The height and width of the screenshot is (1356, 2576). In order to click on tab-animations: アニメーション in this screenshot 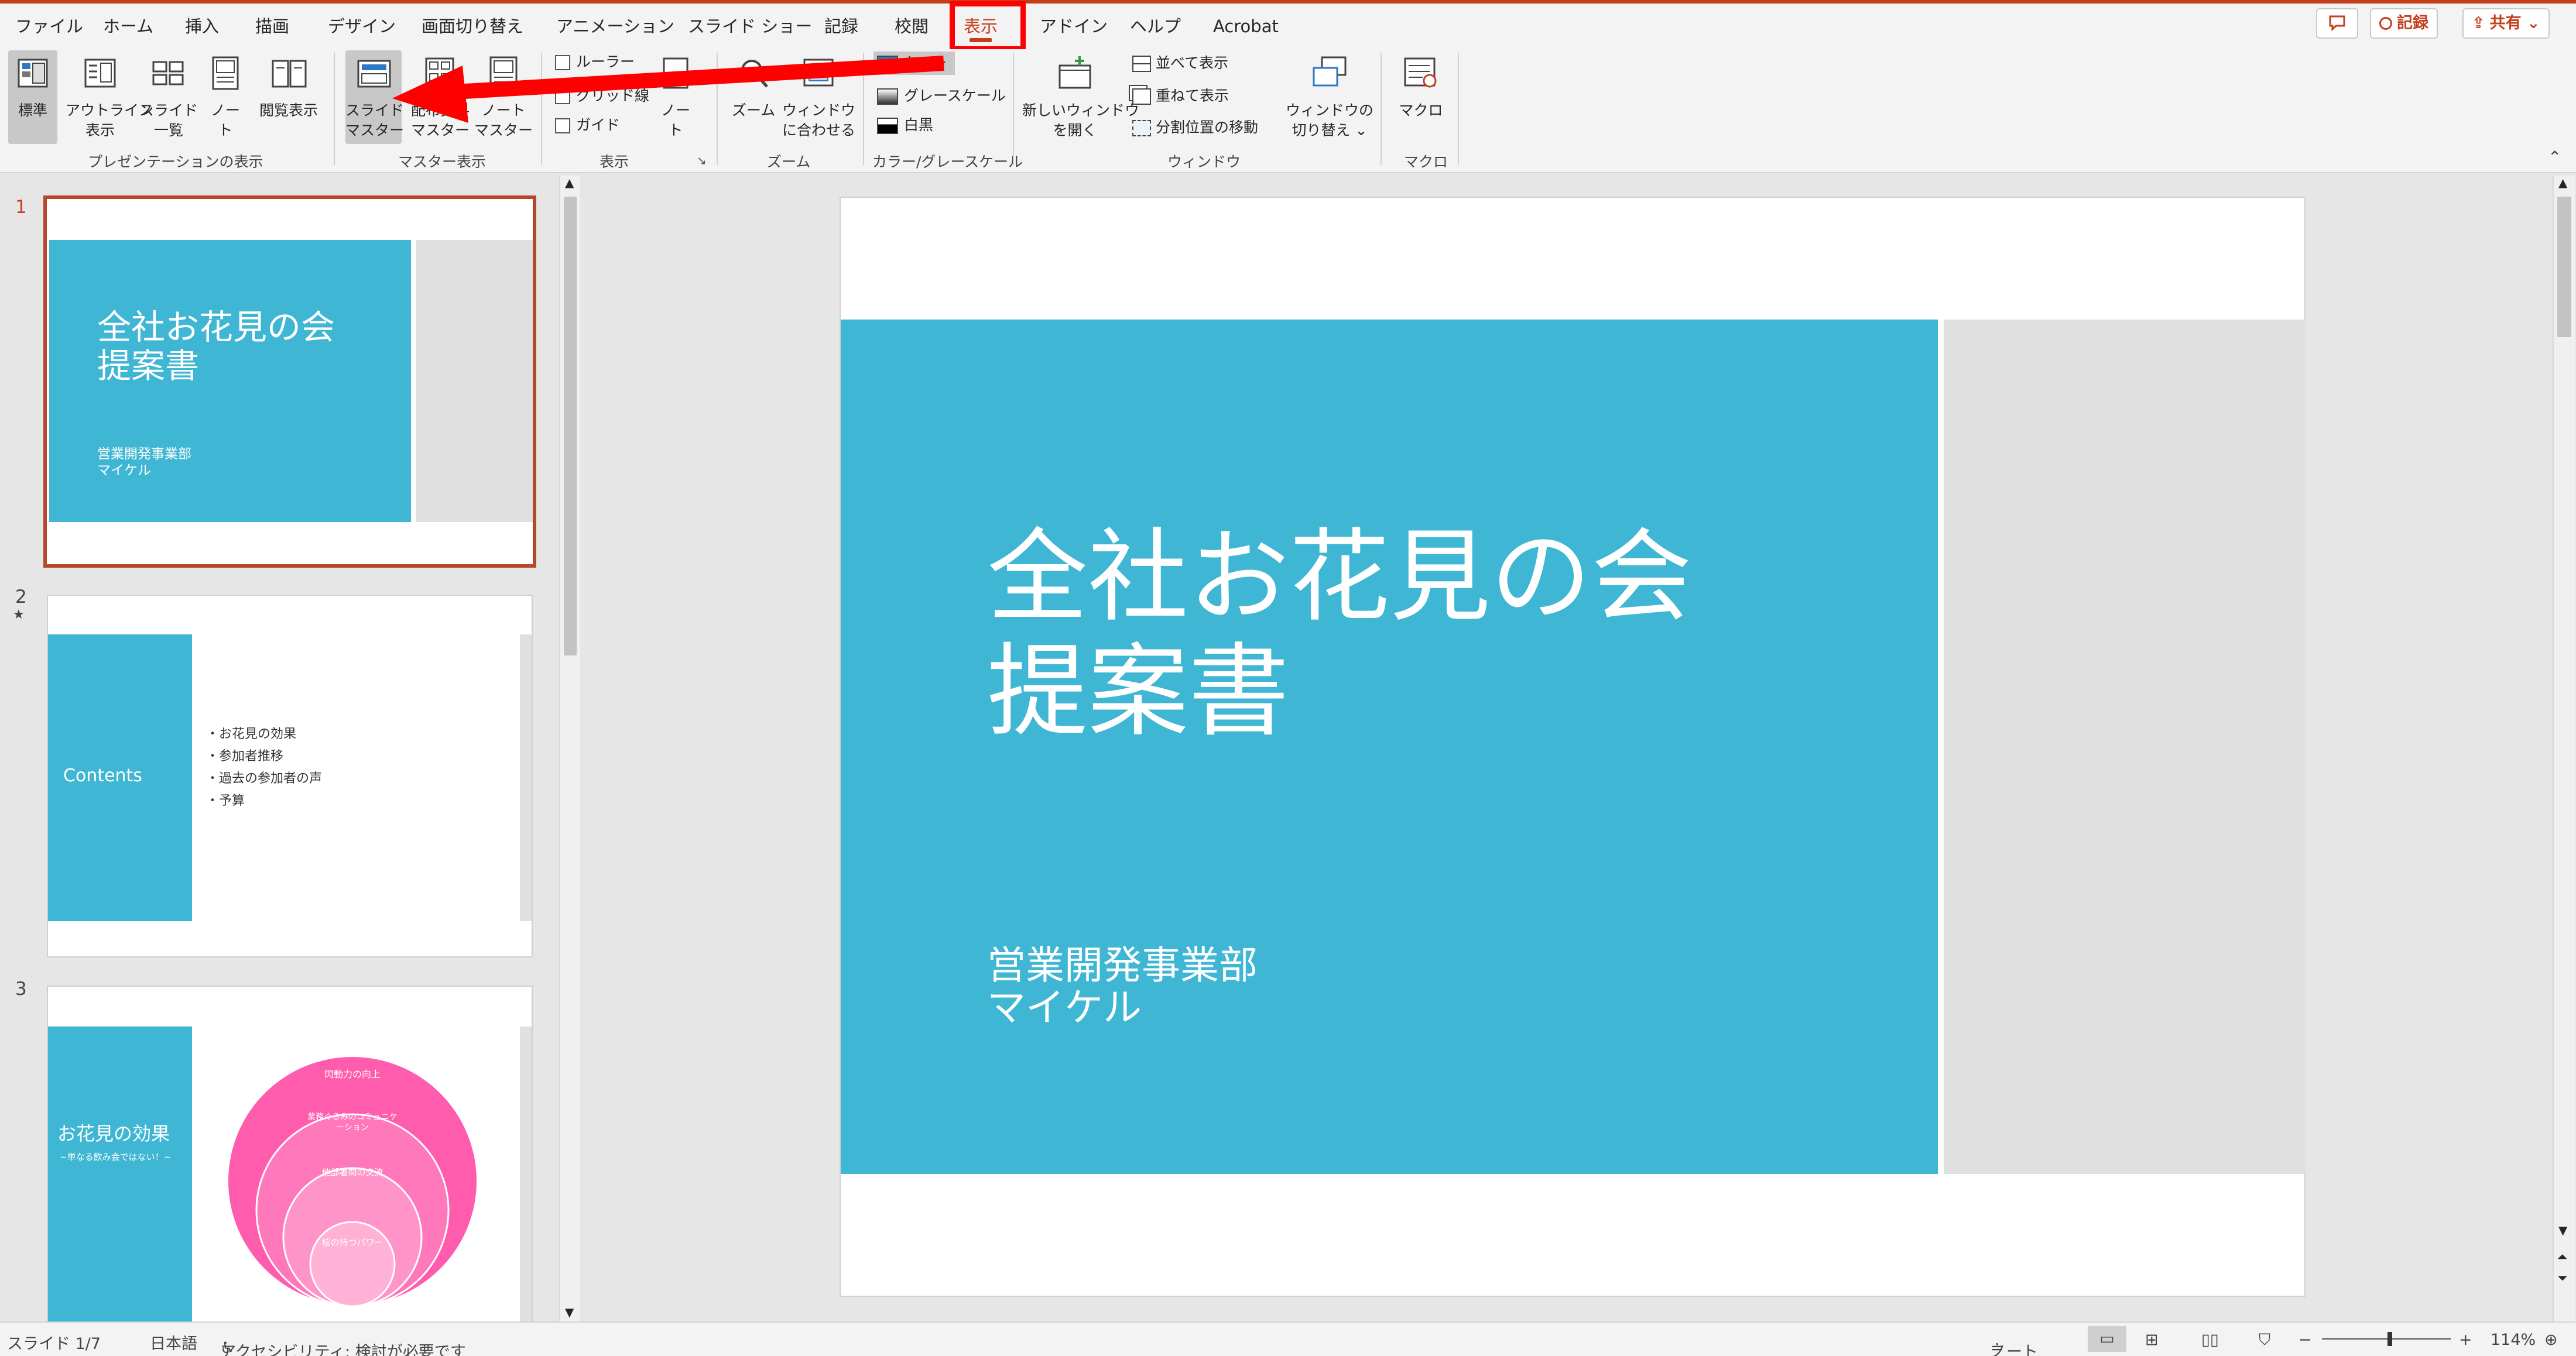, I will do `click(615, 26)`.